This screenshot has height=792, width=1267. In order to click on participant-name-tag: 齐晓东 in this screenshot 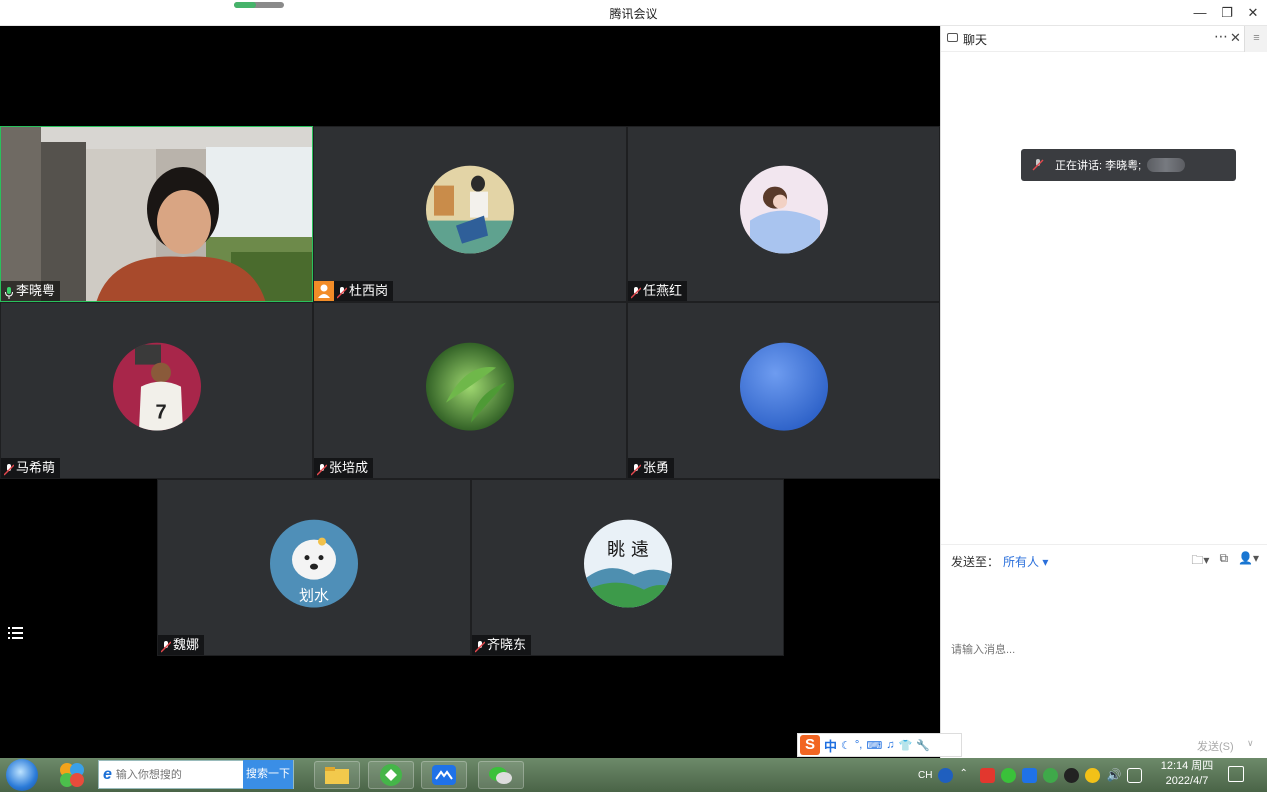, I will do `click(502, 645)`.